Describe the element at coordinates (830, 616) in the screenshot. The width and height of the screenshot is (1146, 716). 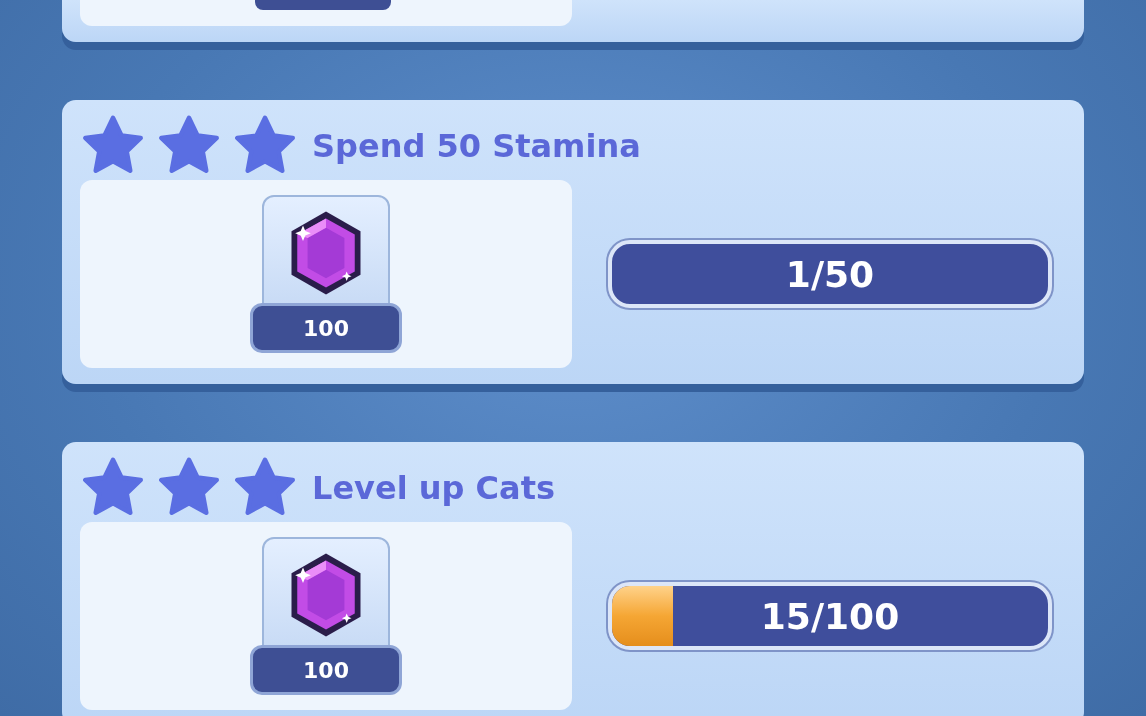
I see `progress-text: 15/100` at that location.